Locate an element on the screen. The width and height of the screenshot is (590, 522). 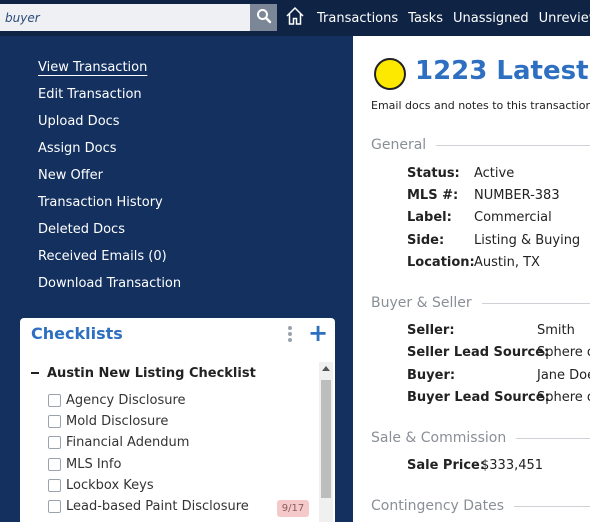
checklist-group-header: Austin New Listing Checklist is located at coordinates (143, 373).